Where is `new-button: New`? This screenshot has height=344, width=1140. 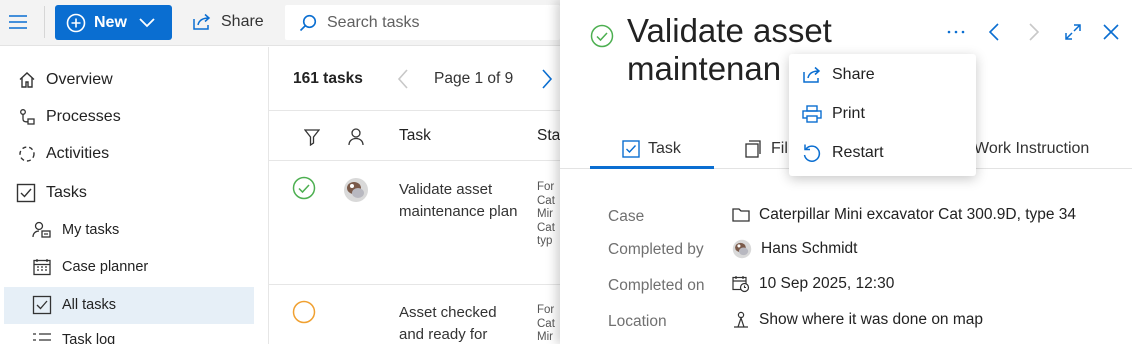
new-button: New is located at coordinates (113, 22).